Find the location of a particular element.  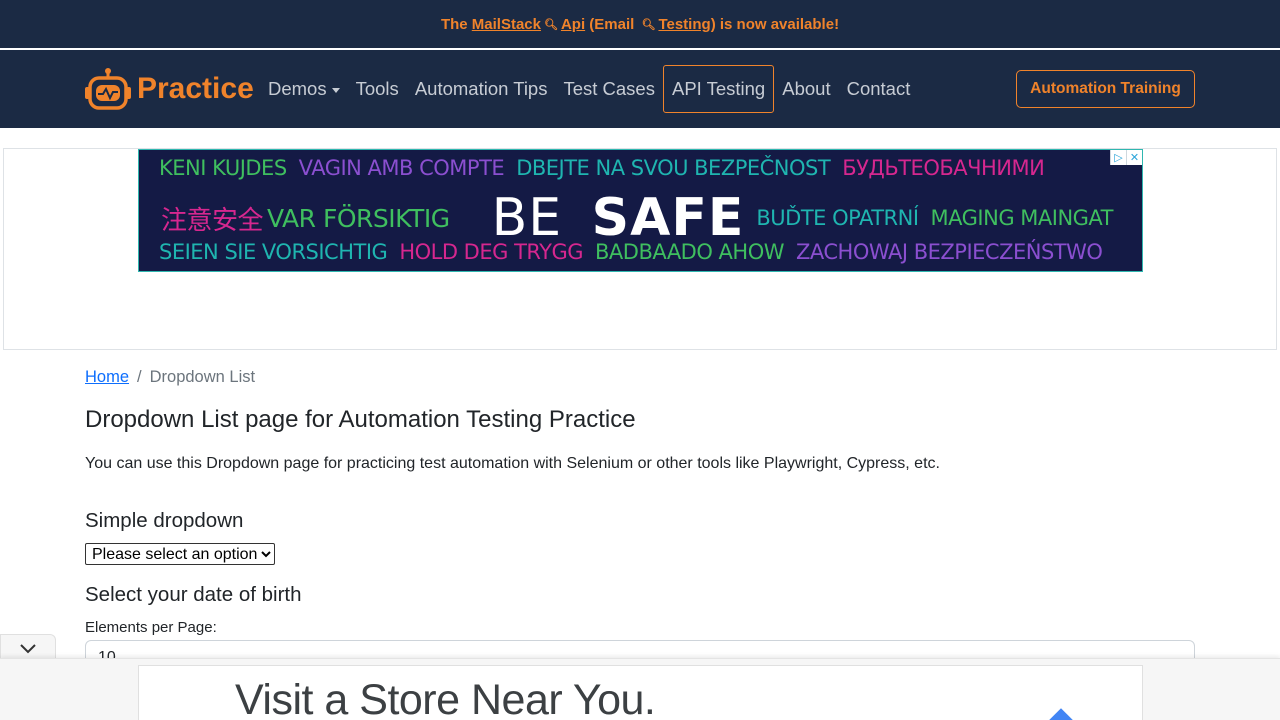

collapse-ad-button is located at coordinates (28, 647).